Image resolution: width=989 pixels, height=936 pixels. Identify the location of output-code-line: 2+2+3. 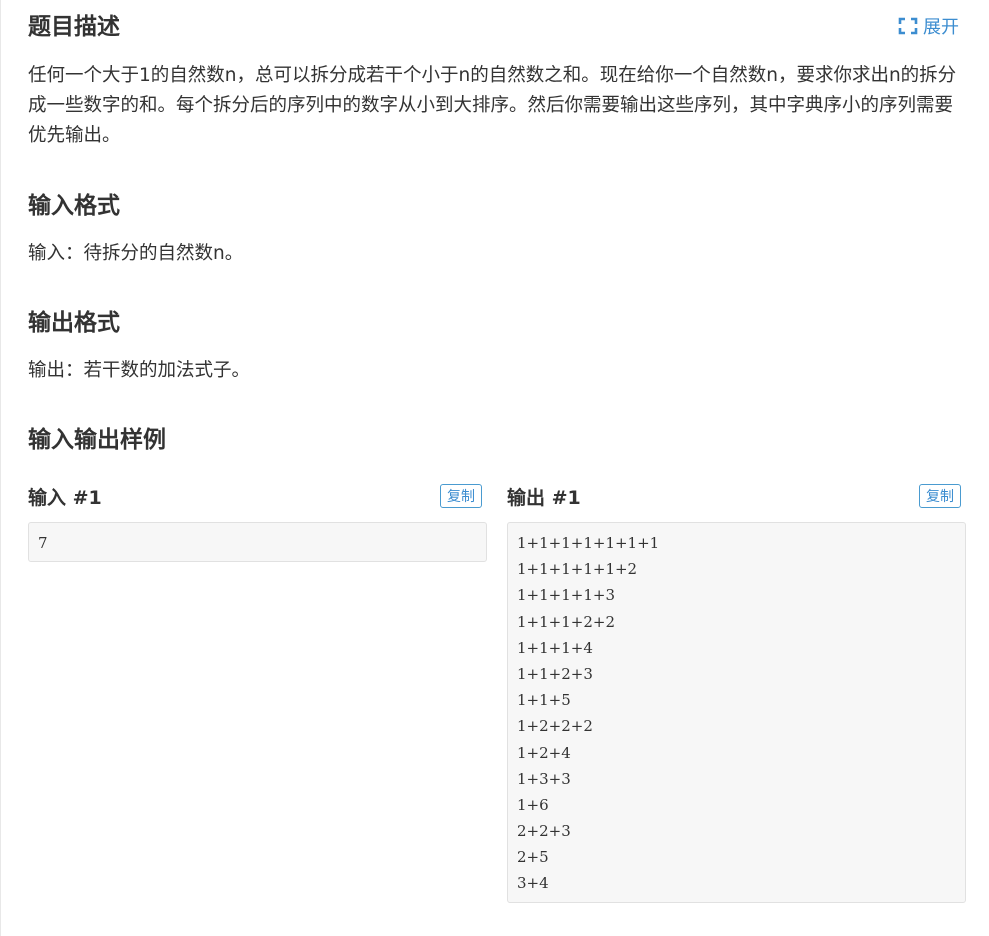
(544, 831).